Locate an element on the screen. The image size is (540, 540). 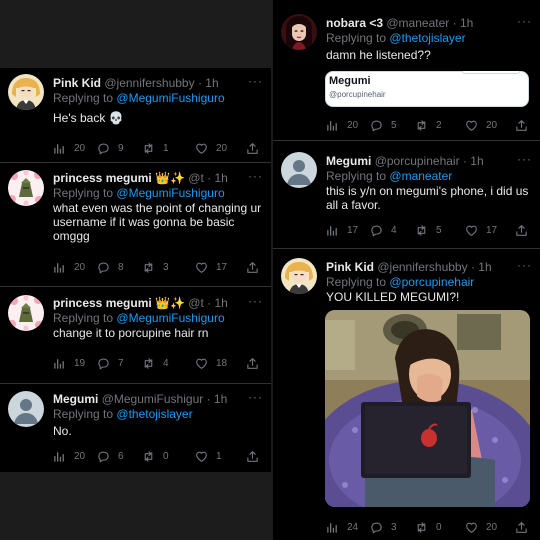
display-name: nobara <3 is located at coordinates (354, 23).